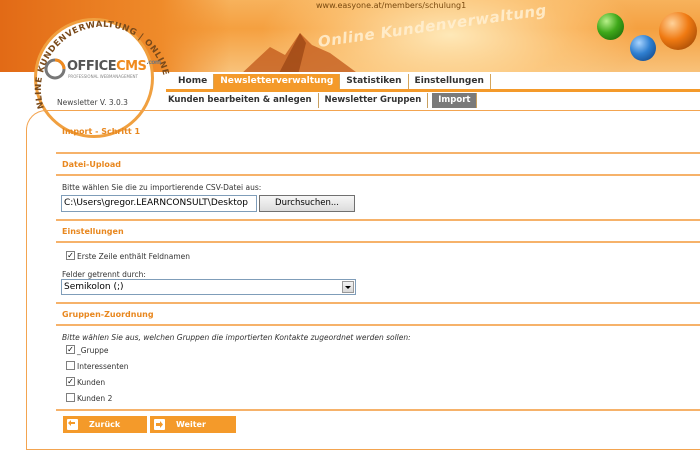 The image size is (700, 456). What do you see at coordinates (104, 274) in the screenshot?
I see `separator-label: Felder getrennt durch:` at bounding box center [104, 274].